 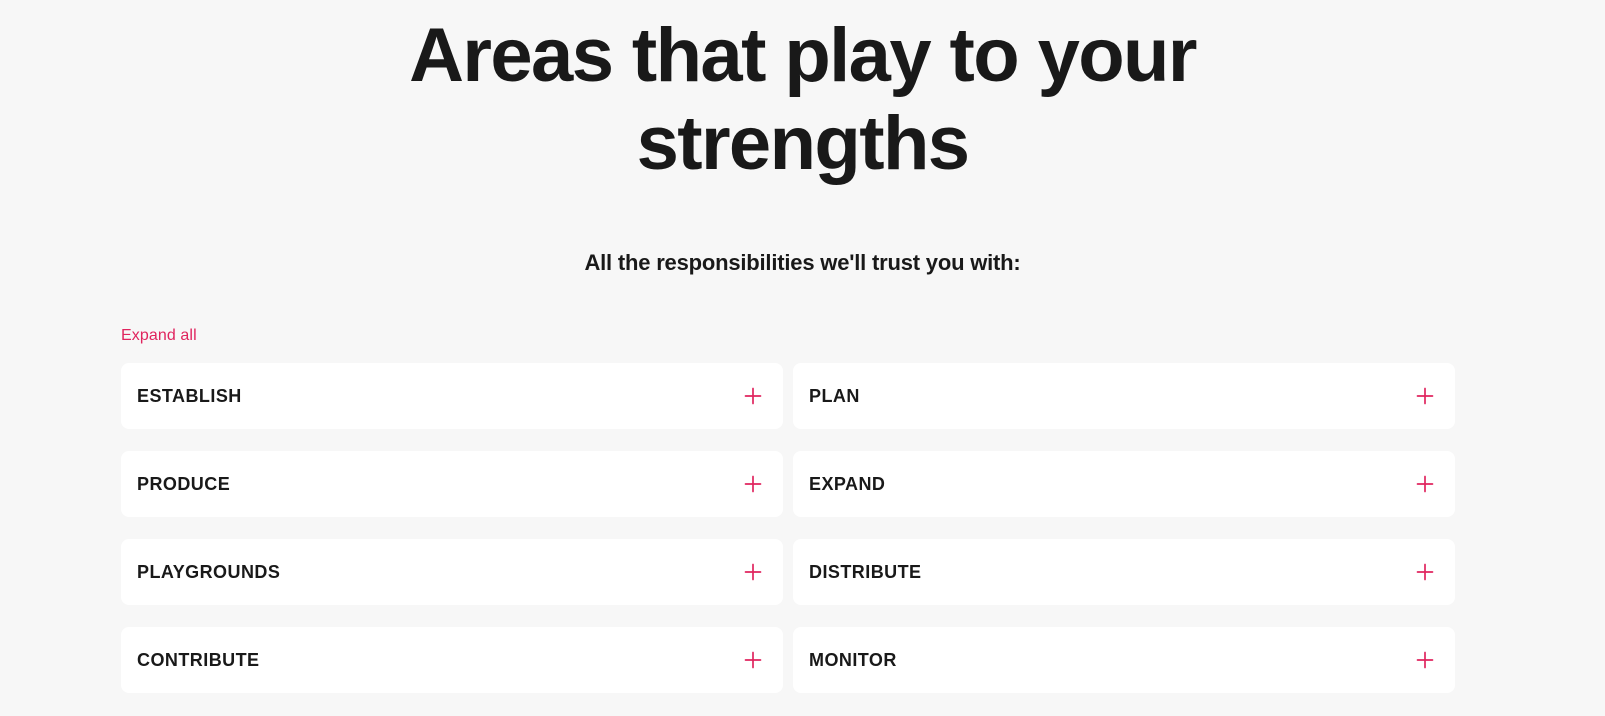 What do you see at coordinates (209, 572) in the screenshot?
I see `accordion-item-label: PLAYGROUNDS` at bounding box center [209, 572].